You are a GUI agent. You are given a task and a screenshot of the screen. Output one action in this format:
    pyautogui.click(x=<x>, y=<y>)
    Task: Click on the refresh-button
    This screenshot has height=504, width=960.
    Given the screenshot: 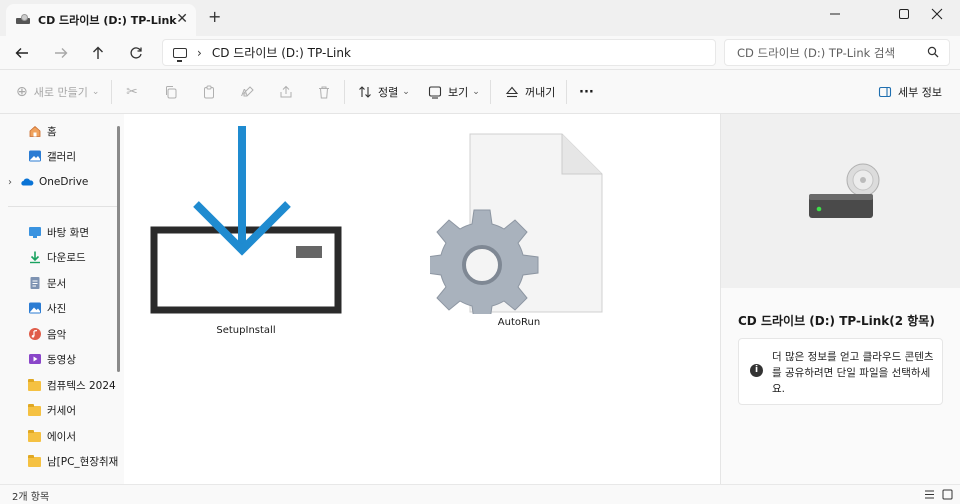 What is the action you would take?
    pyautogui.click(x=136, y=53)
    